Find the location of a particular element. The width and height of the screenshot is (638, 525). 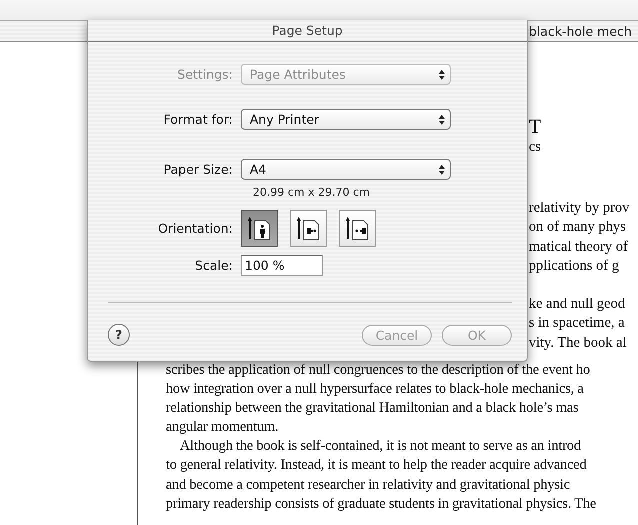

document-text: matical theory of is located at coordinates (578, 247).